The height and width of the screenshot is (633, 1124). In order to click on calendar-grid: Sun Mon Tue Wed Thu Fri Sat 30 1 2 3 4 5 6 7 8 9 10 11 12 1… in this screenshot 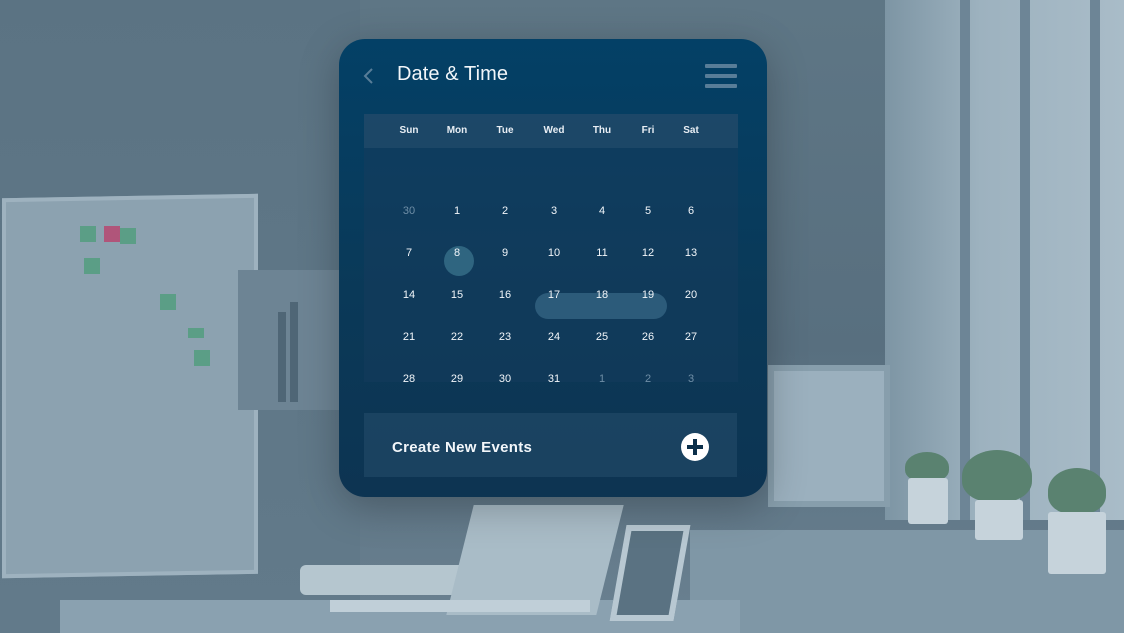, I will do `click(551, 249)`.